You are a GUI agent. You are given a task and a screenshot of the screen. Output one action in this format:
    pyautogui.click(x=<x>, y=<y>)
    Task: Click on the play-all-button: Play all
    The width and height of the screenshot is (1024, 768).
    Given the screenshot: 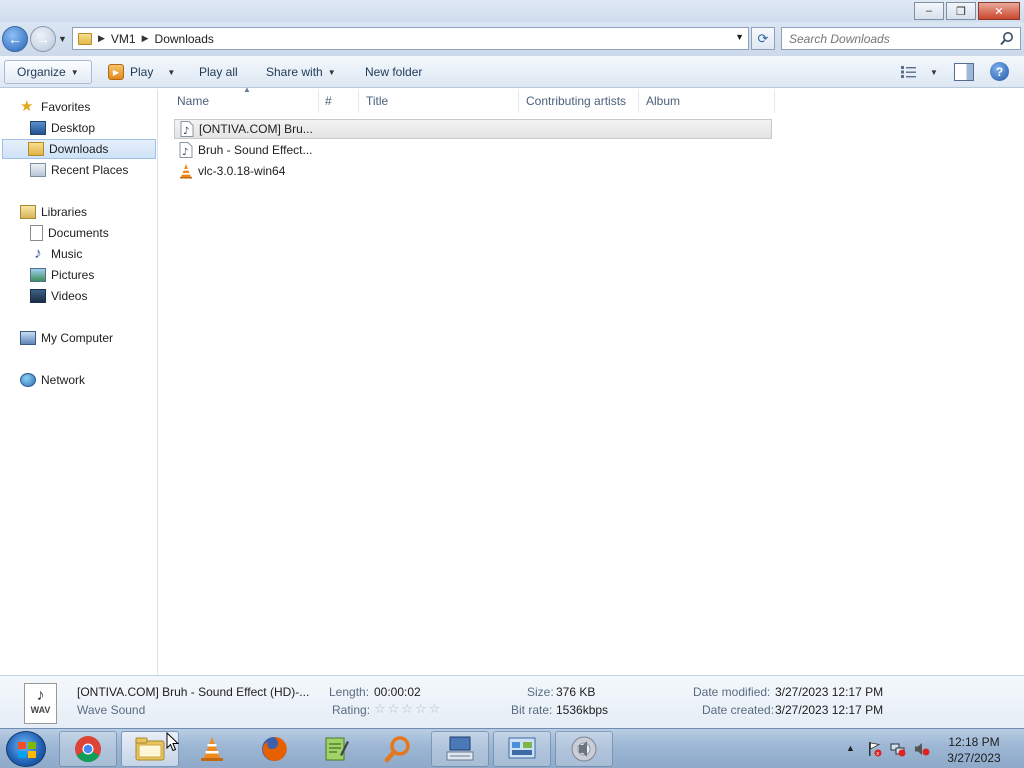 What is the action you would take?
    pyautogui.click(x=218, y=72)
    